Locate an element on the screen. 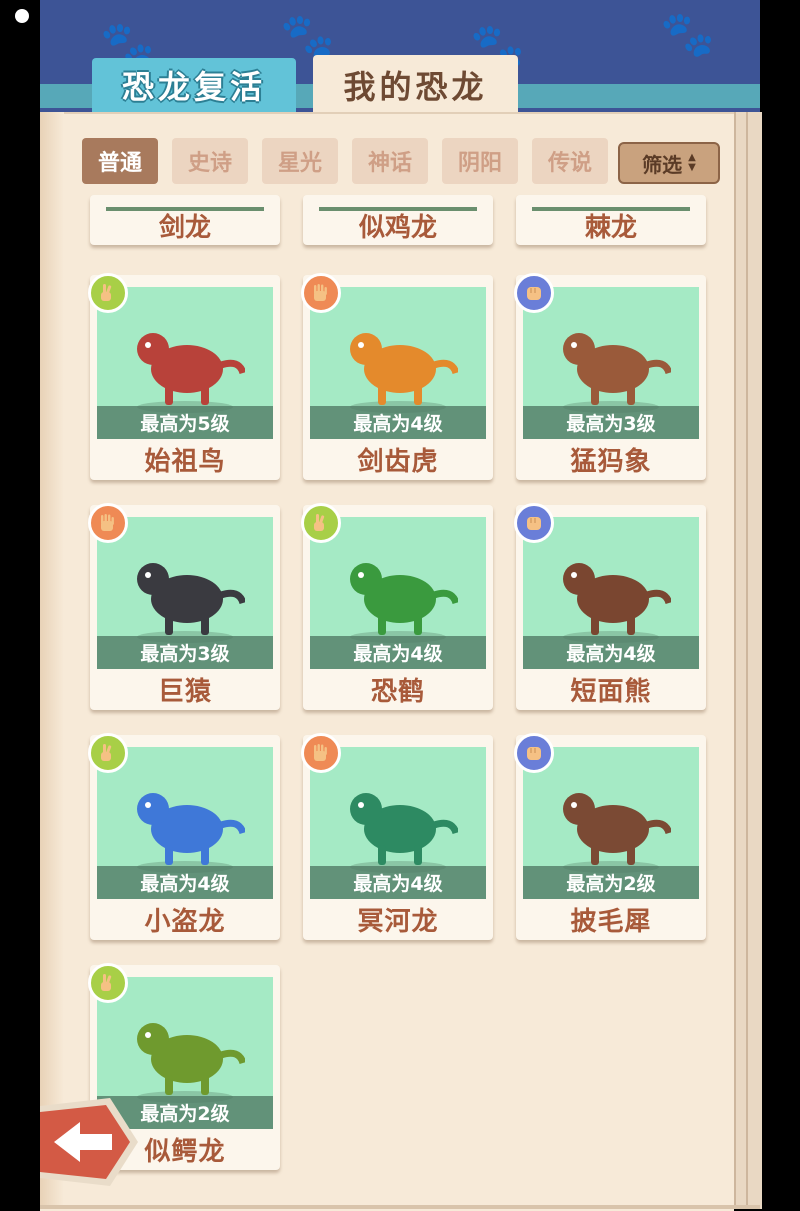 This screenshot has height=1211, width=800. dino-card-partial: 似鸡龙 is located at coordinates (398, 220).